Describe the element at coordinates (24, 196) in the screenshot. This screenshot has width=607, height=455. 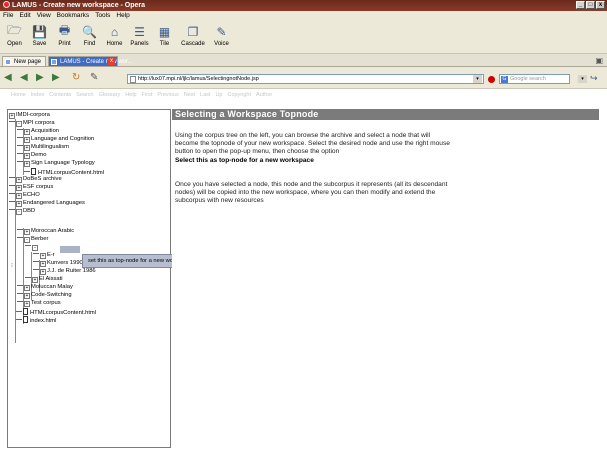
I see `tree-node: + ECHO` at that location.